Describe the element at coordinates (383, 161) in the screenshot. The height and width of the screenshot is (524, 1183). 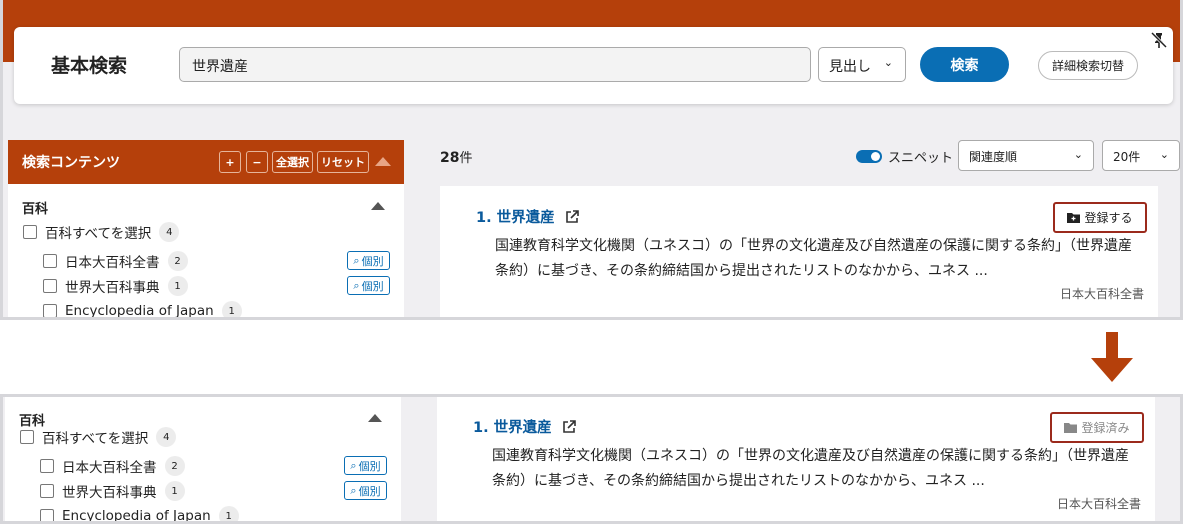
I see `collapse-panel-icon` at that location.